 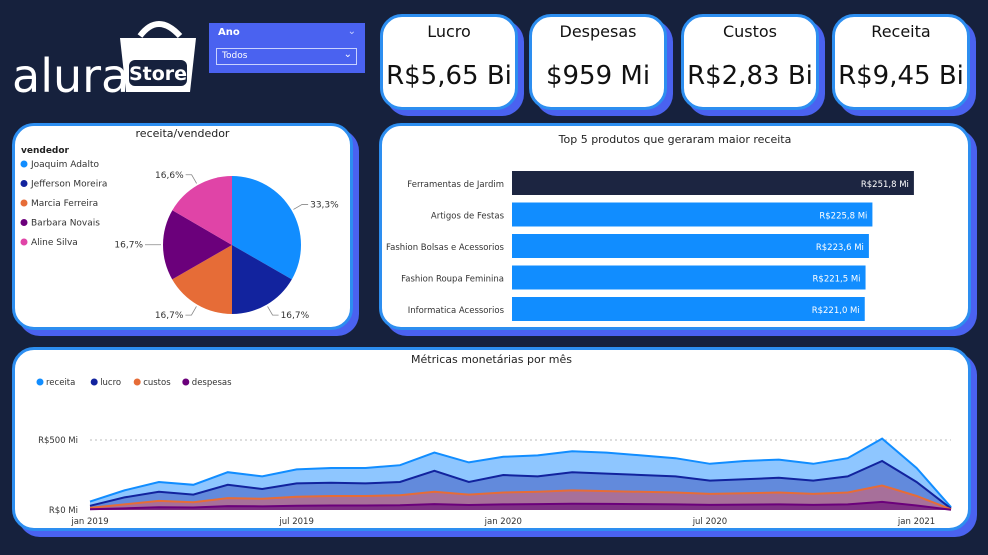 I want to click on kpi-title: Despesas, so click(x=598, y=31).